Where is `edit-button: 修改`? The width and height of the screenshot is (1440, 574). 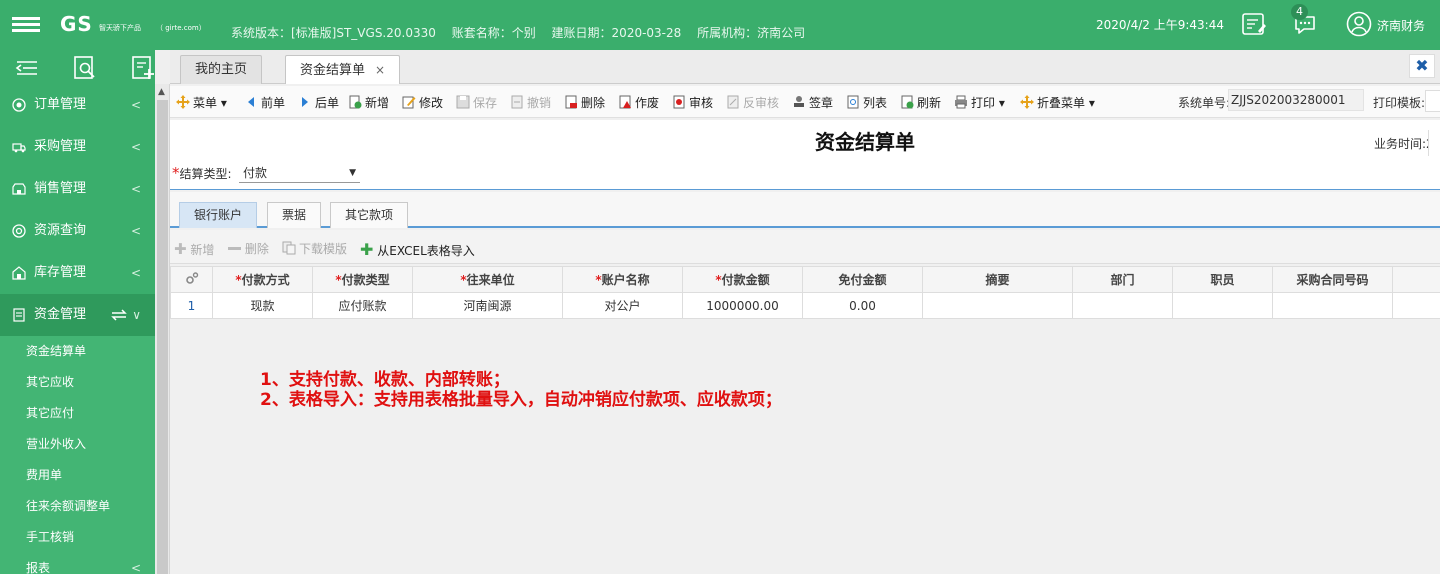
edit-button: 修改 is located at coordinates (422, 102).